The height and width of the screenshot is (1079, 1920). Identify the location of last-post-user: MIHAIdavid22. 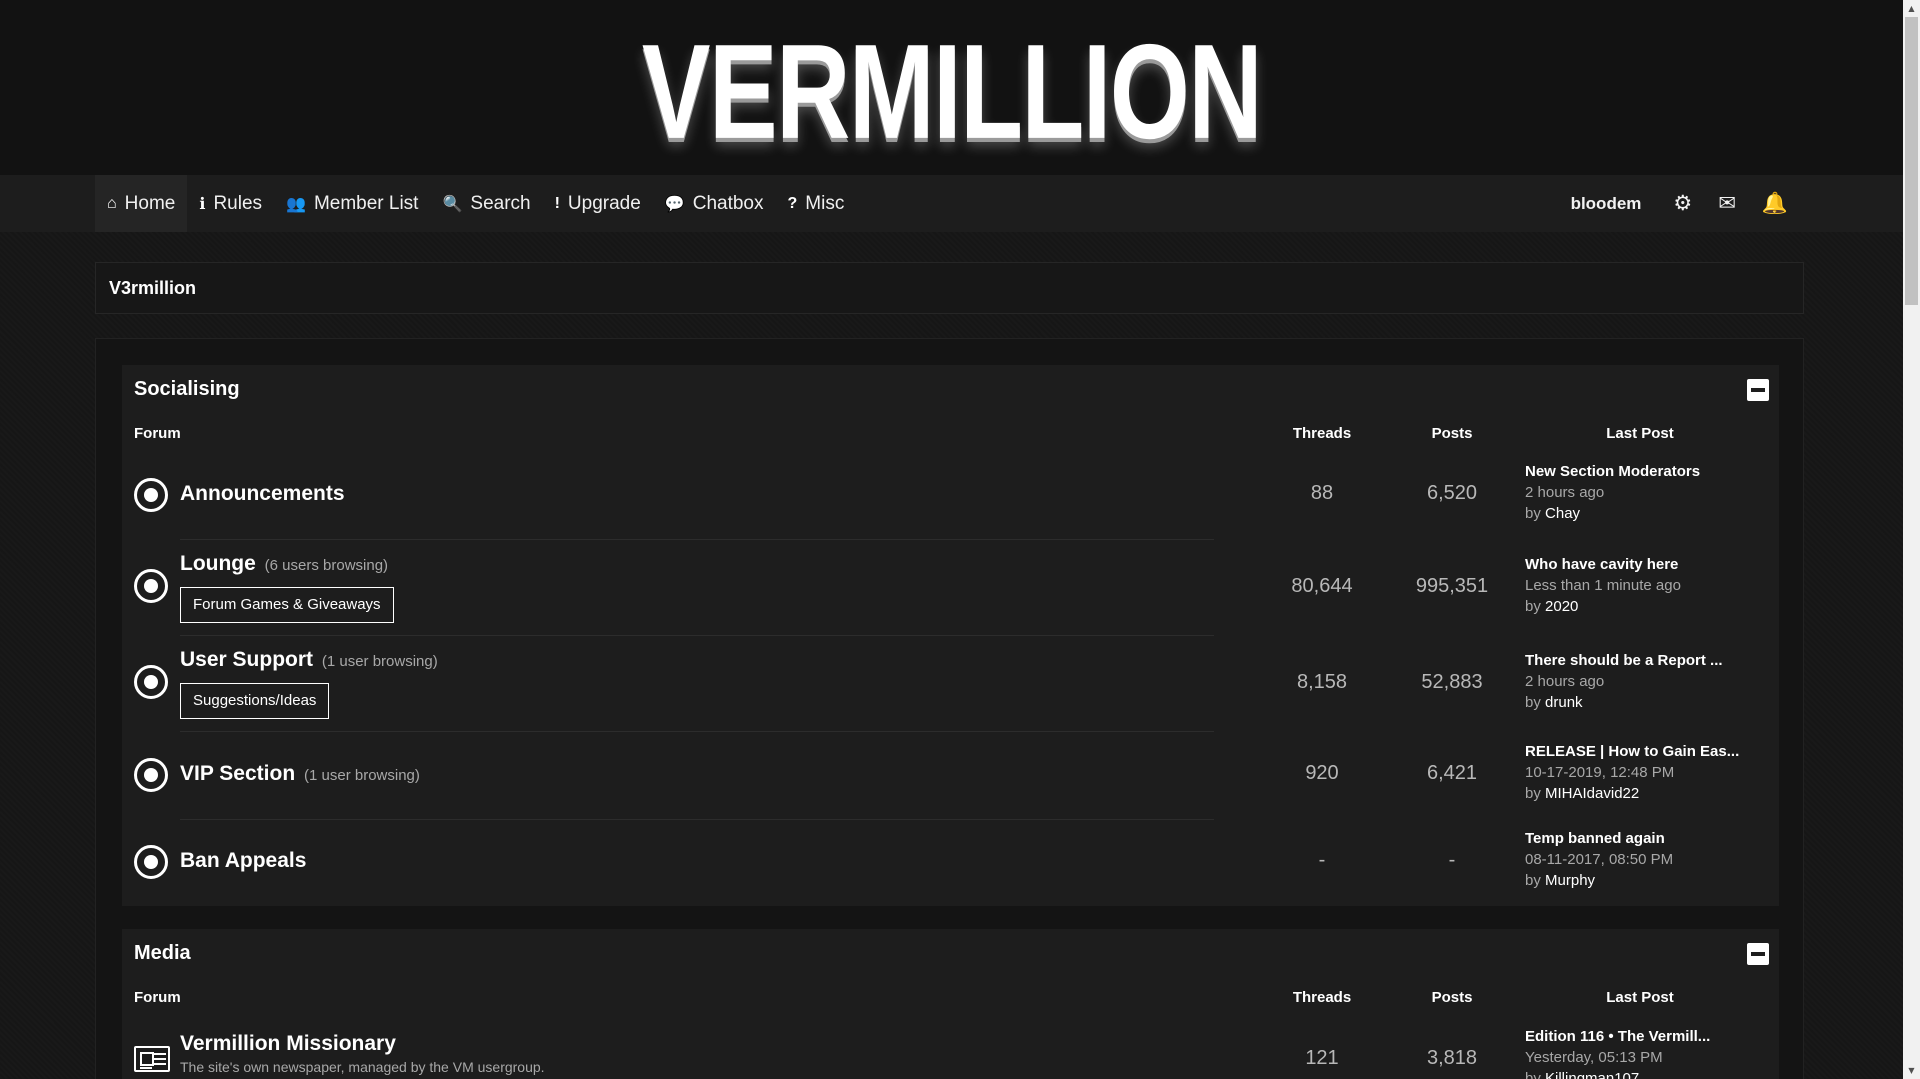
(1592, 793).